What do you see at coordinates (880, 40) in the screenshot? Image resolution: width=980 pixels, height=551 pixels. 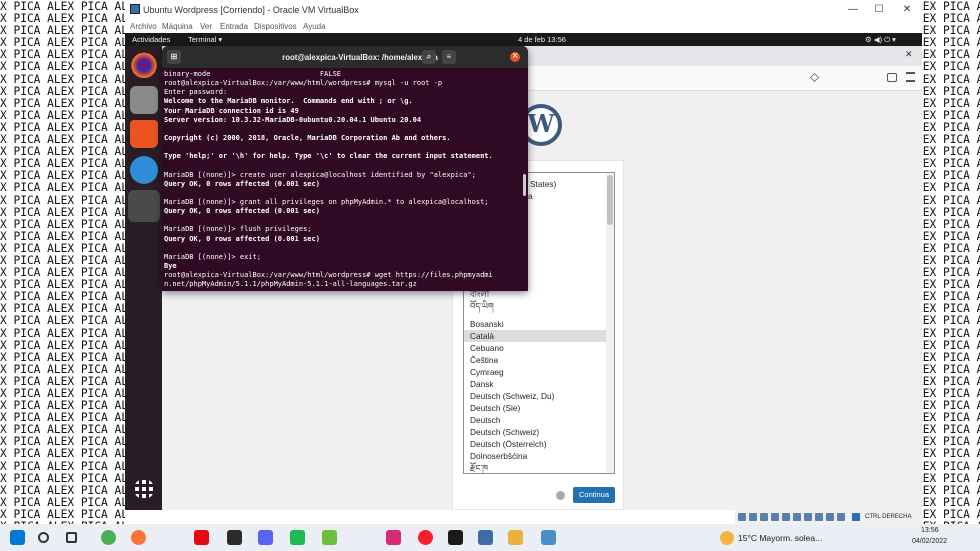 I see `system-menu: ⚙ ◀) ⏻ ▾` at bounding box center [880, 40].